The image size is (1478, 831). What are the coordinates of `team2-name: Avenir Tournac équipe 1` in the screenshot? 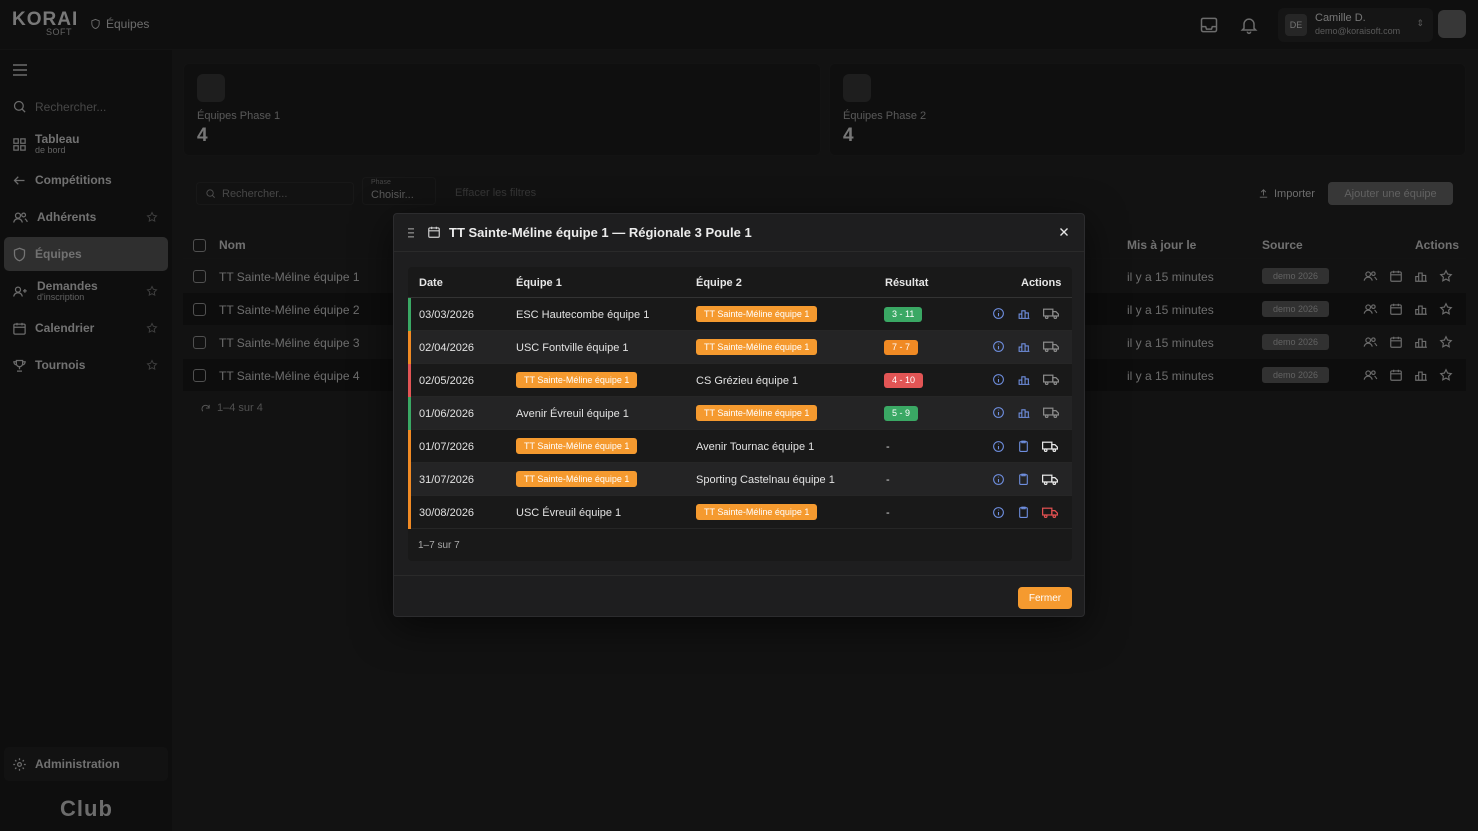 It's located at (755, 447).